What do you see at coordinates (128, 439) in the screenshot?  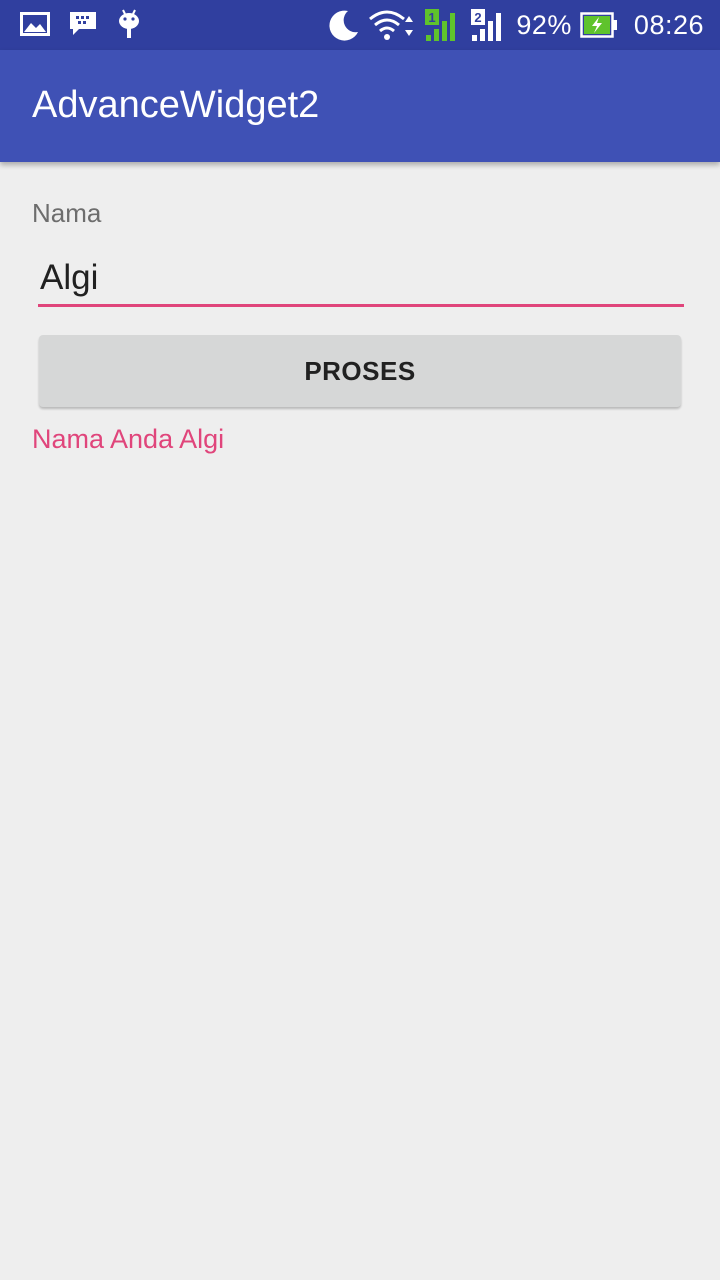 I see `result-text: Nama Anda Algi` at bounding box center [128, 439].